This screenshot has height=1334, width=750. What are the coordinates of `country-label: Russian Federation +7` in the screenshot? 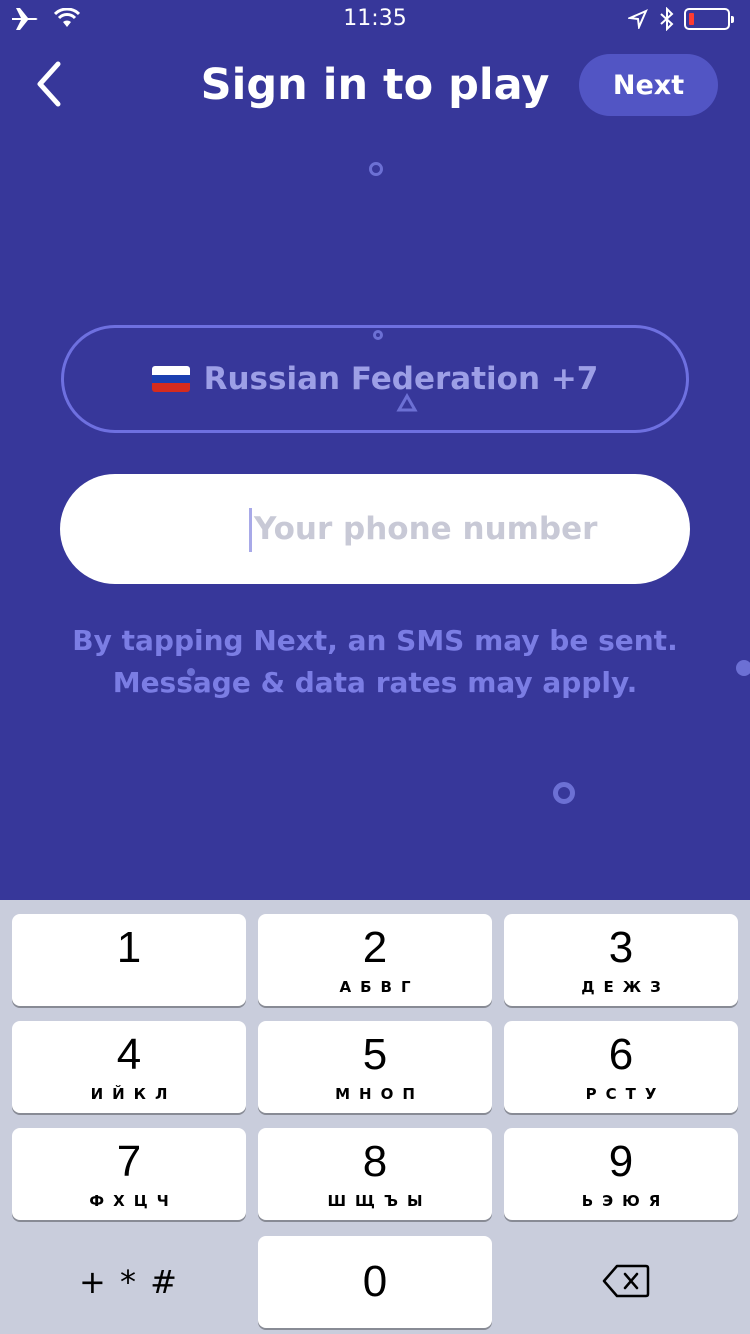 It's located at (401, 379).